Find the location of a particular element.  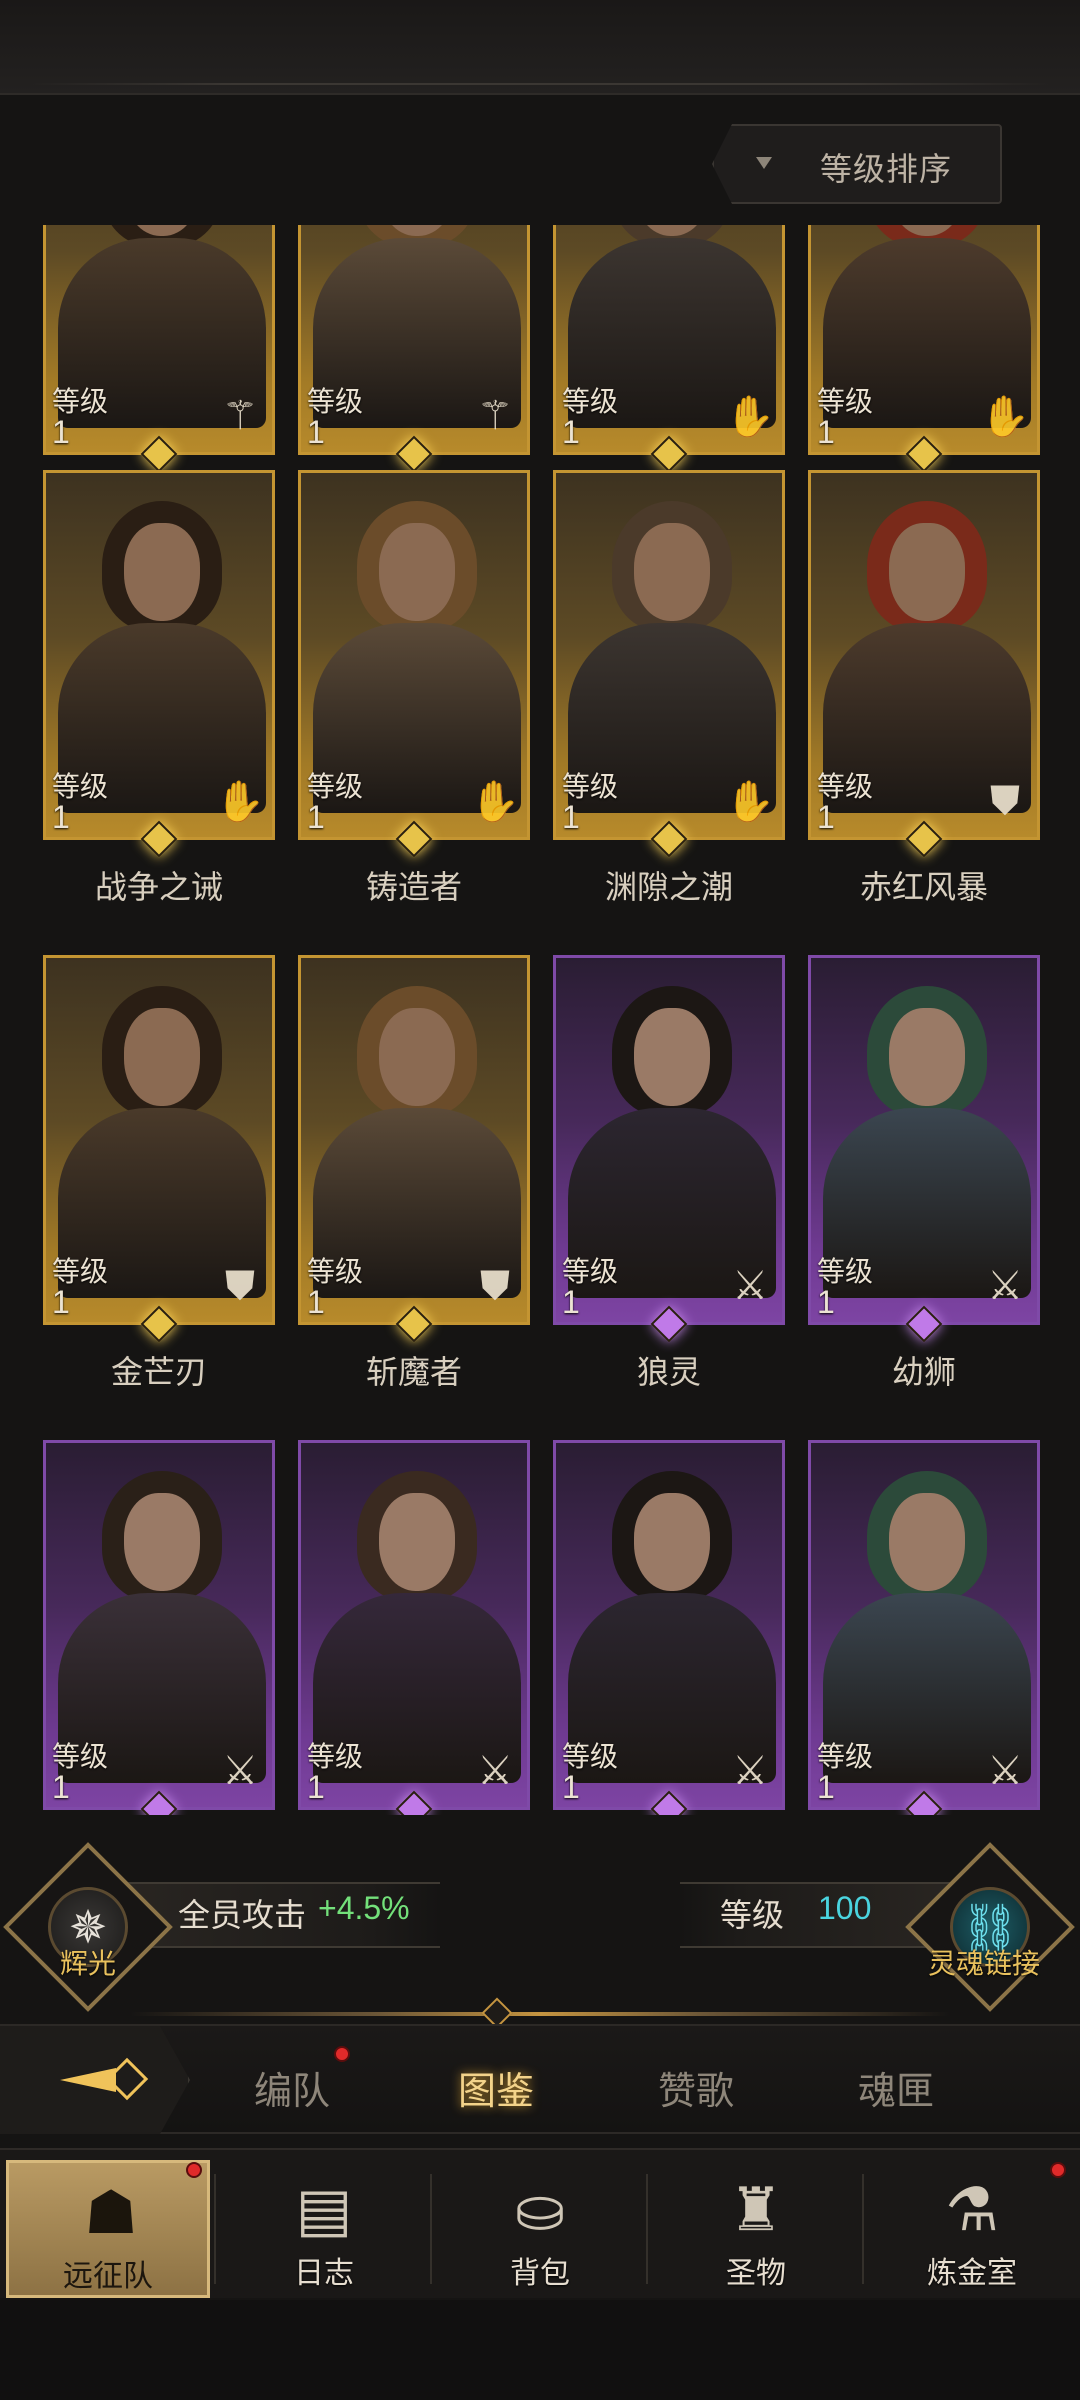

alchemy-icon: ⚗ is located at coordinates (972, 2209).